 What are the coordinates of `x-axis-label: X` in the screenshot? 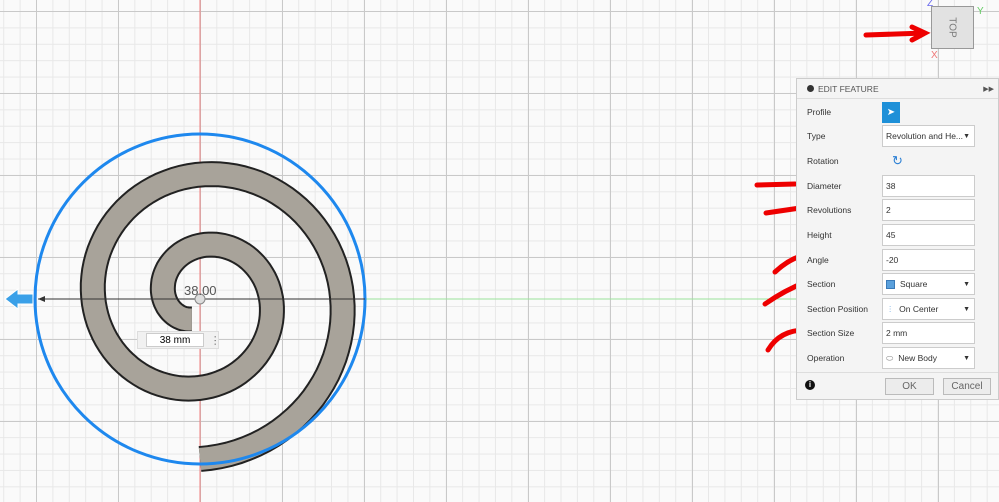 It's located at (934, 55).